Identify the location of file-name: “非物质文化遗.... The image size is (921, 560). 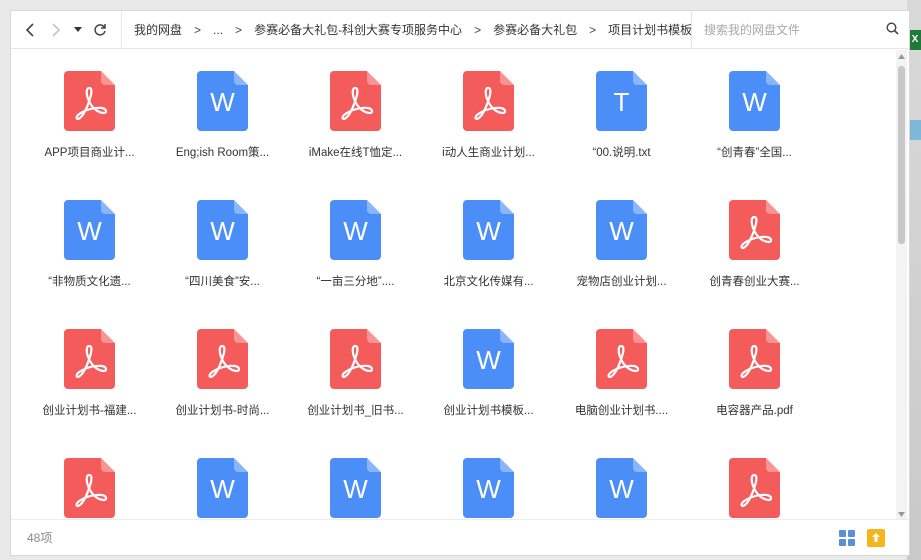
(89, 282).